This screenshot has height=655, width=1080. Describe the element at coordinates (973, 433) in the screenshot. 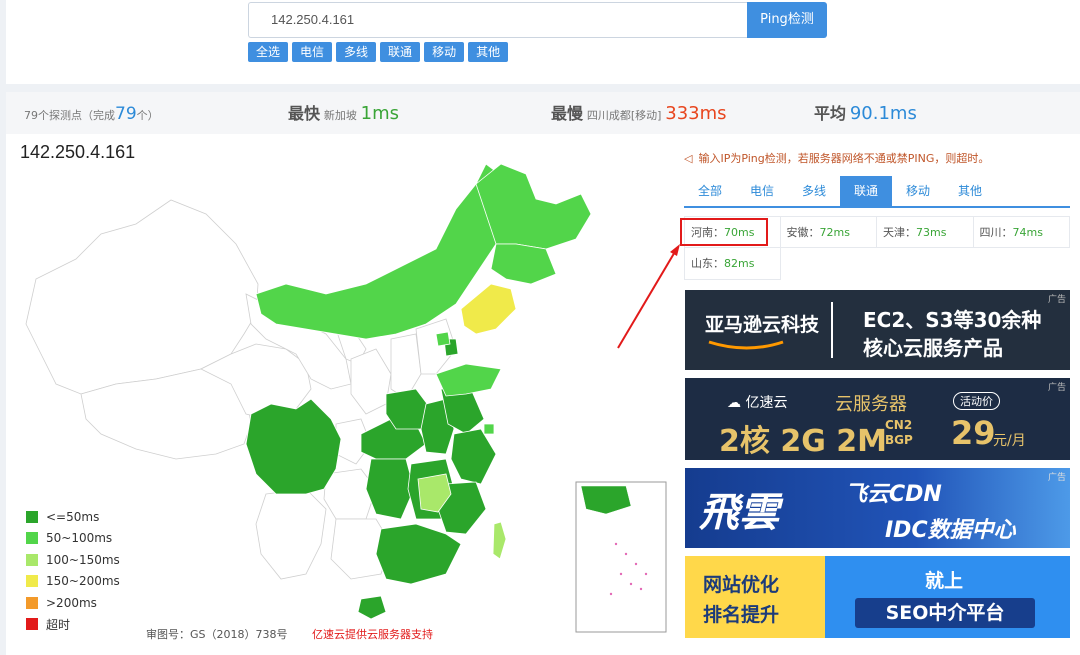

I see `ad-yisu-price: 29` at that location.